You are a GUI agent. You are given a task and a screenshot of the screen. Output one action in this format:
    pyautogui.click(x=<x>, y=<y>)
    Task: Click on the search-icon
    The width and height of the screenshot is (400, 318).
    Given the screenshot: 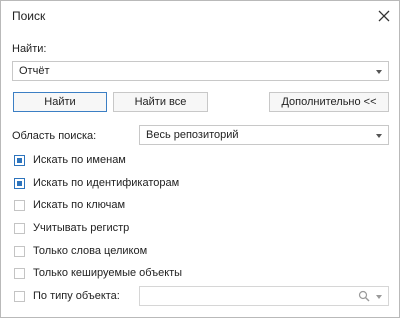 What is the action you would take?
    pyautogui.click(x=364, y=297)
    